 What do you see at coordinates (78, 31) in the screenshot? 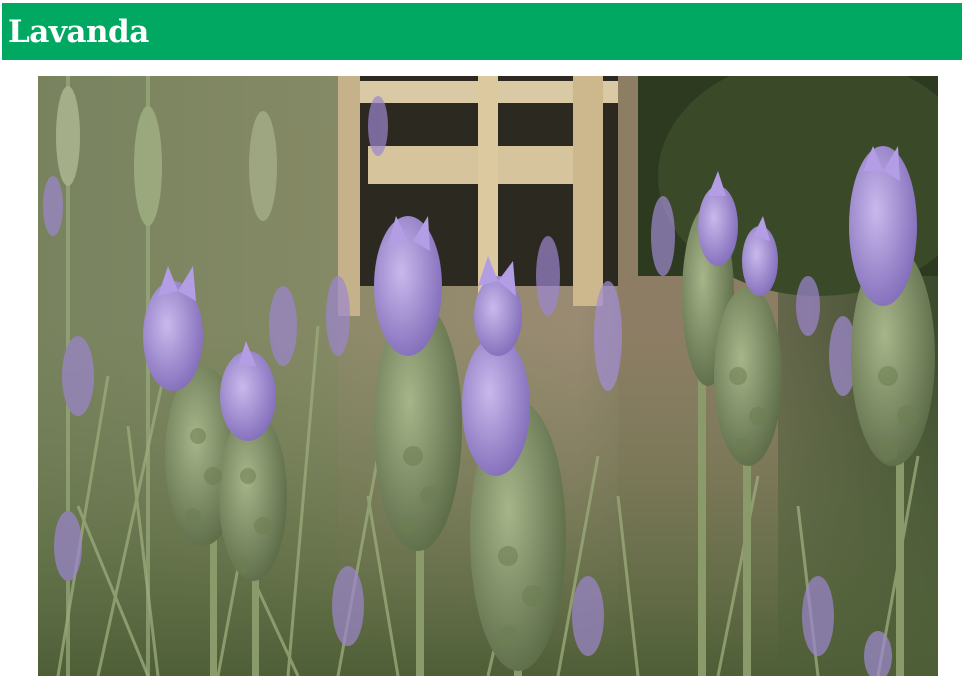
I see `page-title: Lavanda` at bounding box center [78, 31].